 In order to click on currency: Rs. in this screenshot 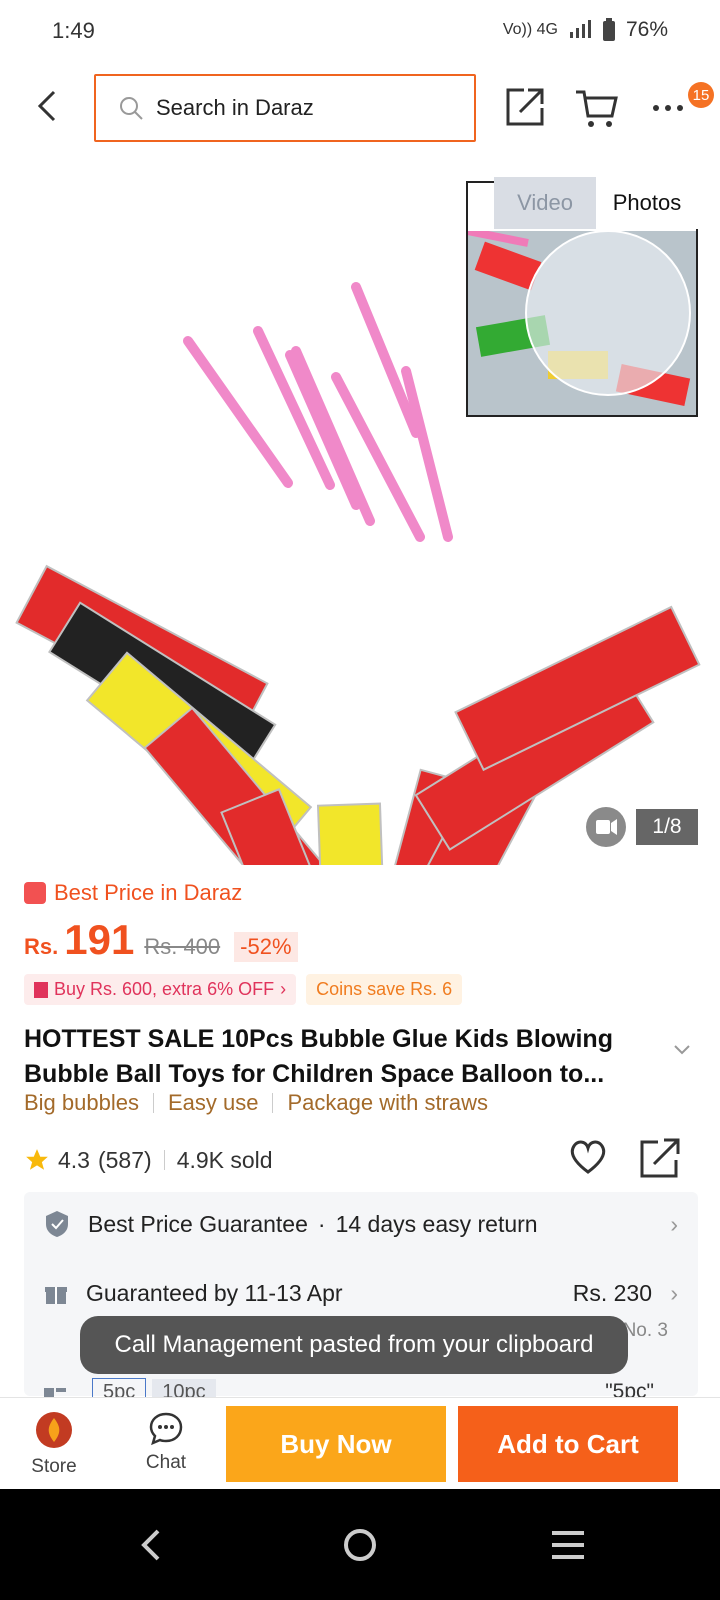, I will do `click(41, 946)`.